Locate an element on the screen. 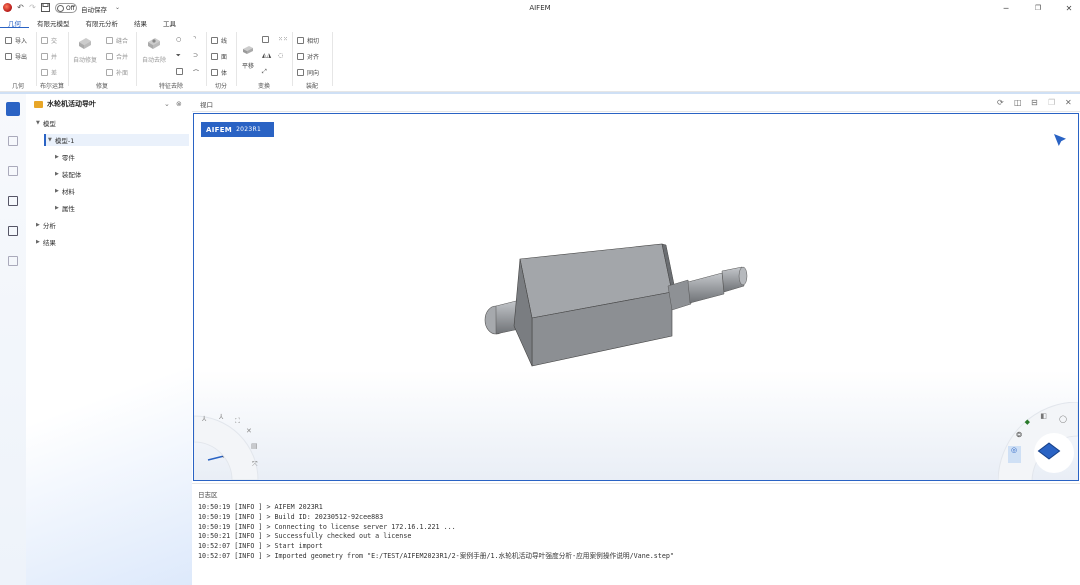 This screenshot has width=1080, height=585. display-settings-icon: ❂ is located at coordinates (1019, 435).